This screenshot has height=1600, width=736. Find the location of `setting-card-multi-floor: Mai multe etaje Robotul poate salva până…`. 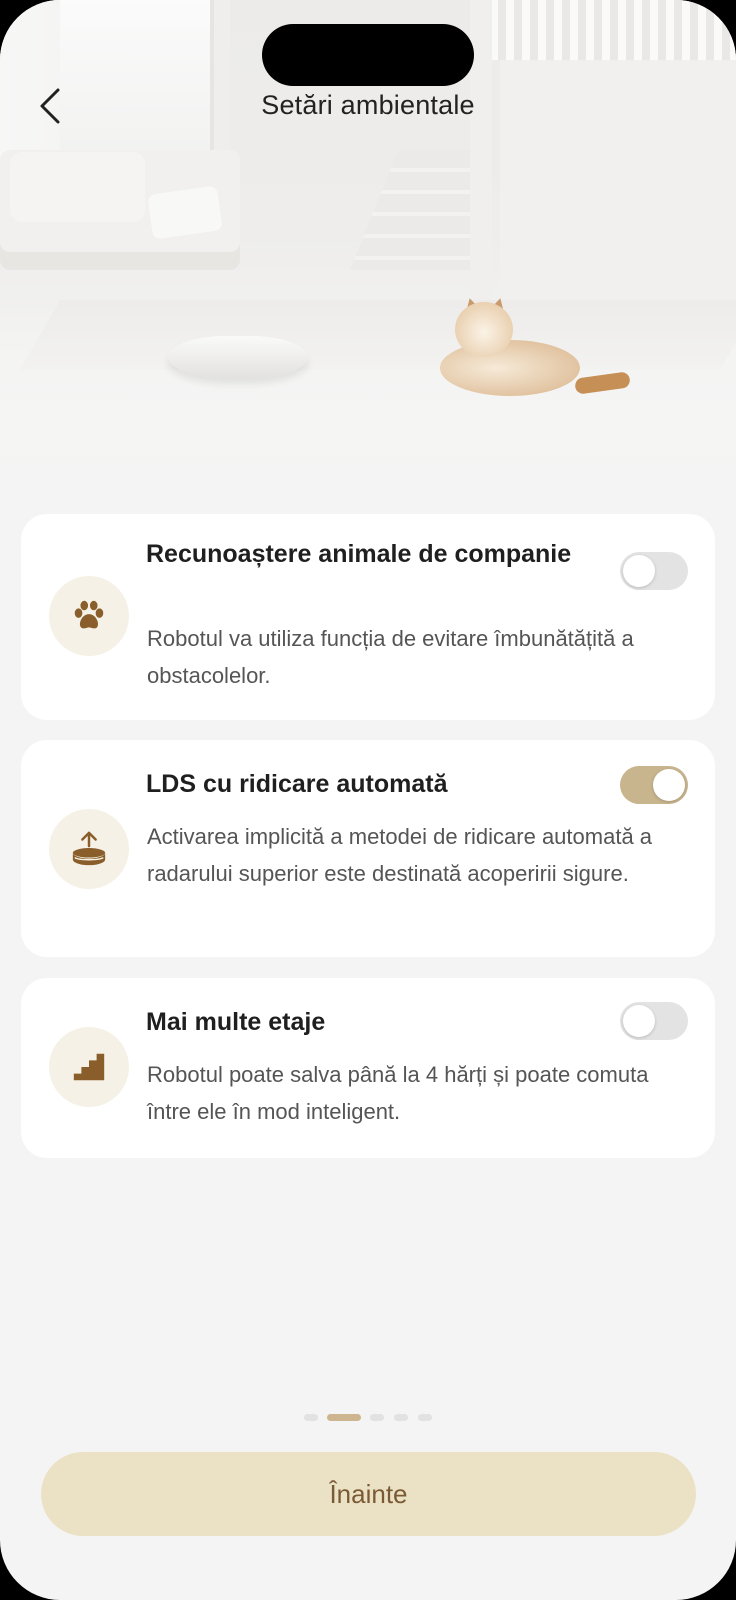

setting-card-multi-floor: Mai multe etaje Robotul poate salva până… is located at coordinates (368, 1068).